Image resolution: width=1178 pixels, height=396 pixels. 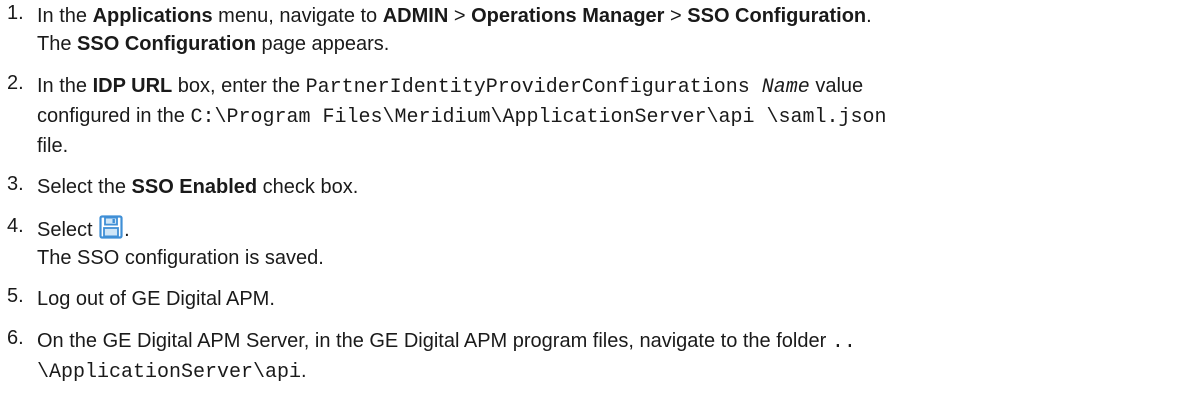 I want to click on code-name-field: Name, so click(x=785, y=87).